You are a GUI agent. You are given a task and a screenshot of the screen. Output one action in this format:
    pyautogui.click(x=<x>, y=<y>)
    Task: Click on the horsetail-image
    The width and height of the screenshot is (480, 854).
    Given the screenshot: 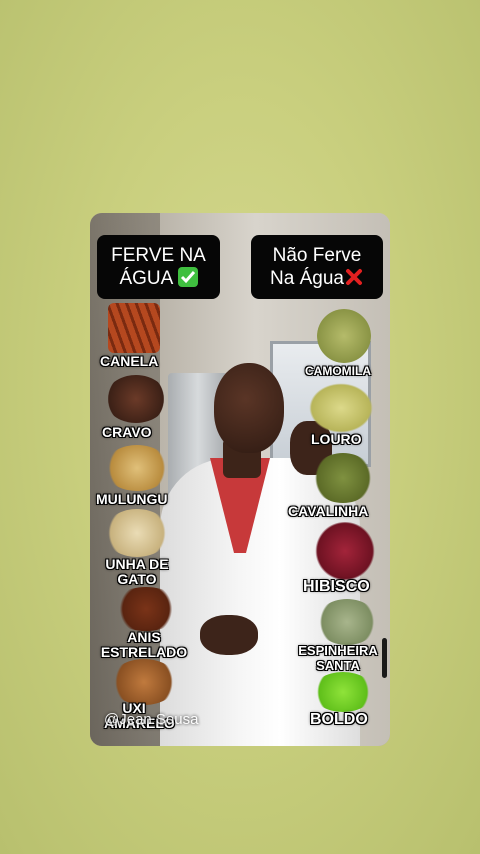 What is the action you would take?
    pyautogui.click(x=343, y=478)
    